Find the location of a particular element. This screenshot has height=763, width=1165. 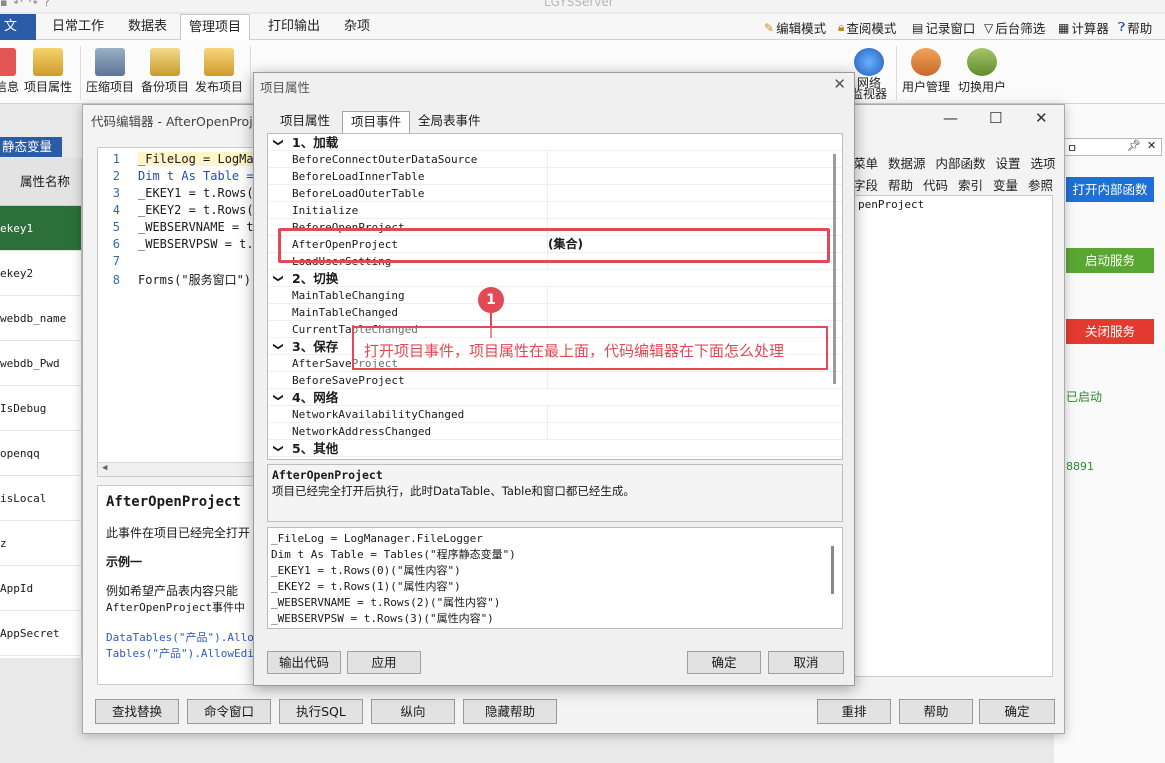

editor-help-button: 帮助 is located at coordinates (936, 711).